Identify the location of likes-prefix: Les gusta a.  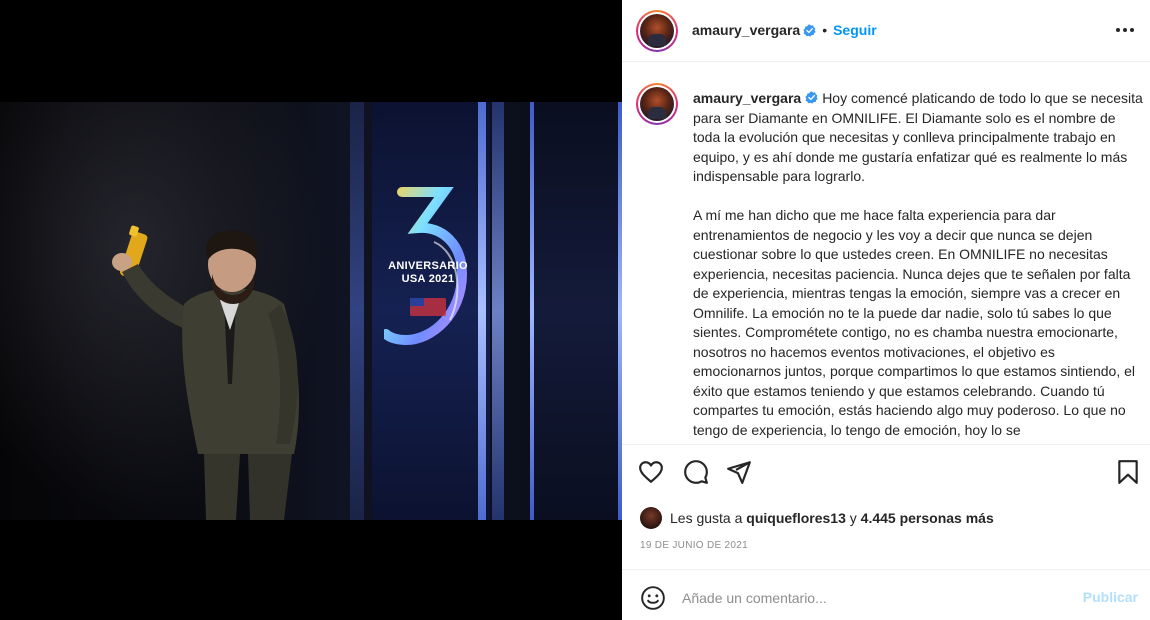
(706, 518).